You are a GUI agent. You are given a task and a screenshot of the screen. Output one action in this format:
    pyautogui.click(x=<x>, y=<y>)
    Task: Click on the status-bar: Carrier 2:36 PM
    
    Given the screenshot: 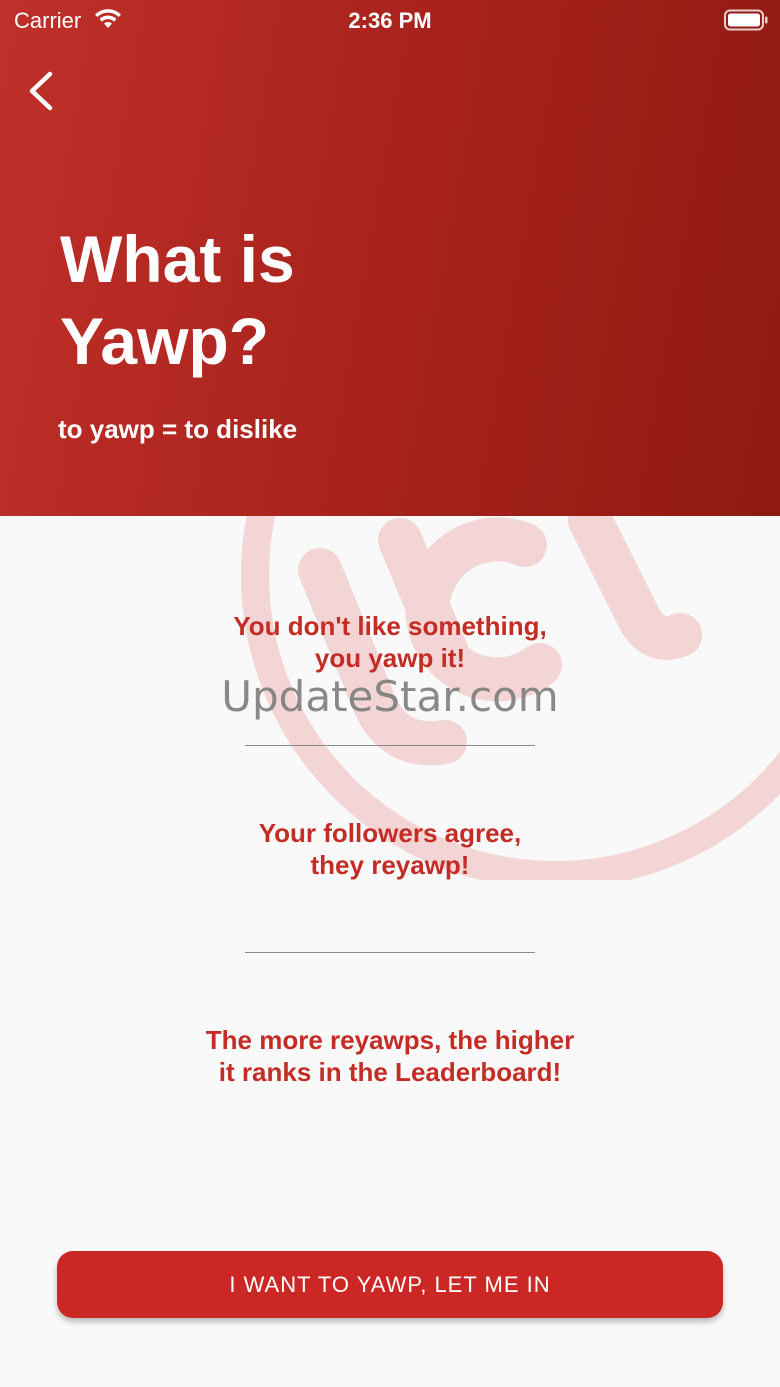 What is the action you would take?
    pyautogui.click(x=390, y=20)
    